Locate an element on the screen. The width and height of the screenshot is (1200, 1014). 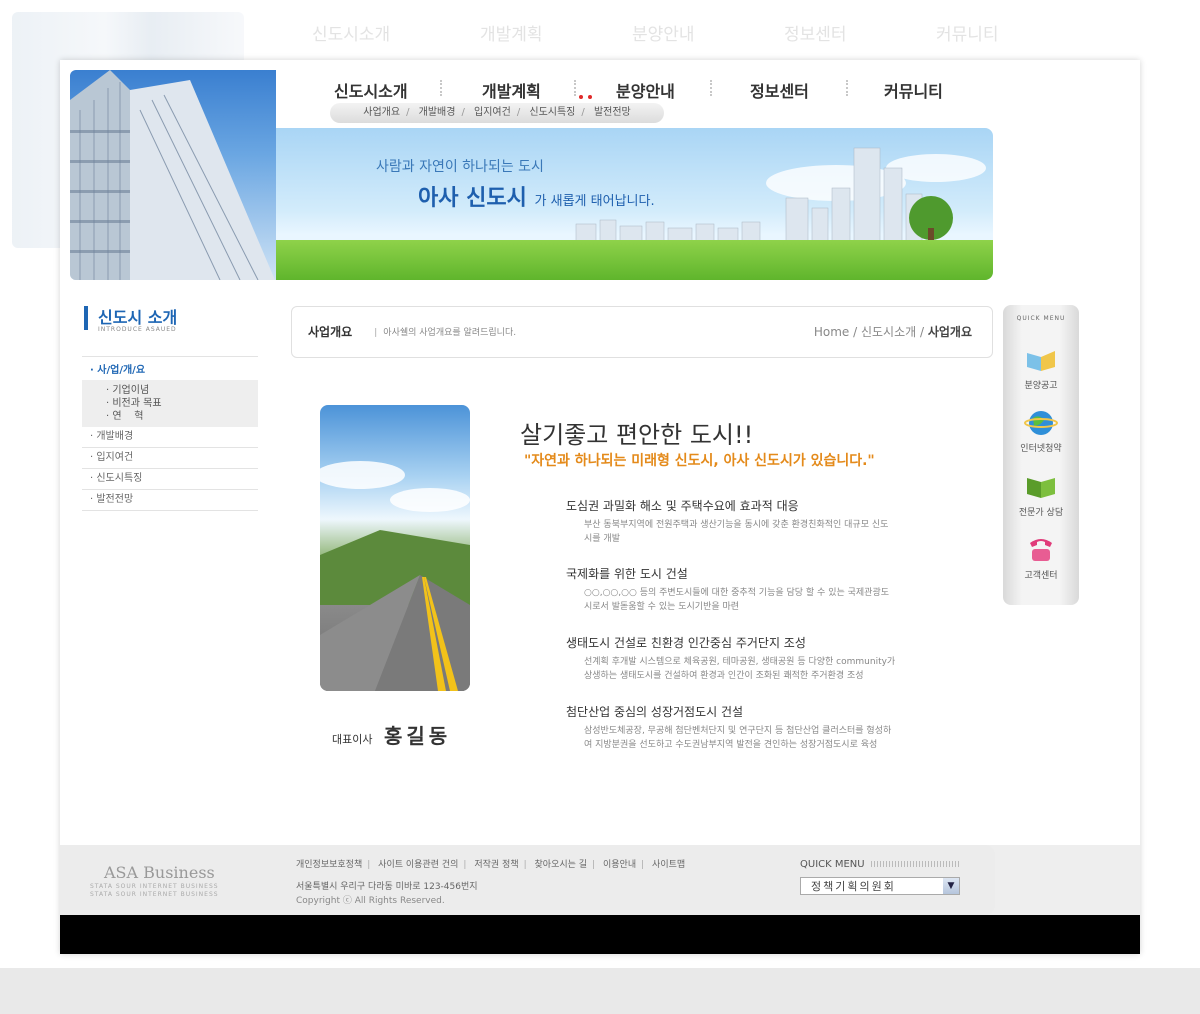
quick-menu-title: QUICK MENU is located at coordinates (1041, 318).